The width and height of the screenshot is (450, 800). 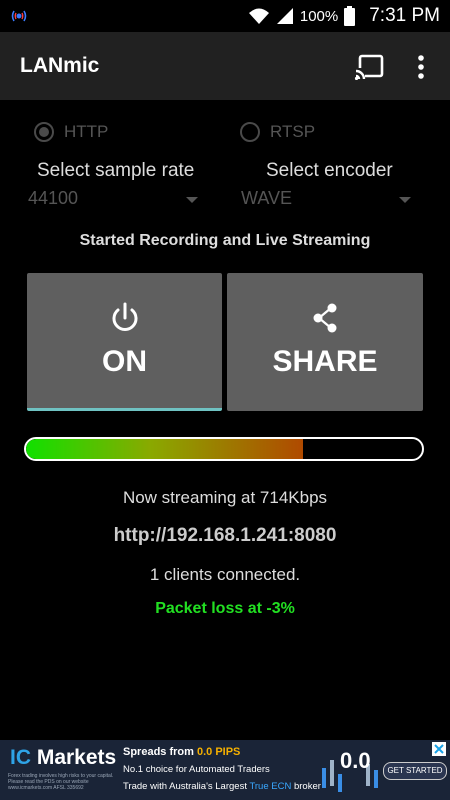 What do you see at coordinates (225, 16) in the screenshot?
I see `status-bar: 100% 7:31 PM` at bounding box center [225, 16].